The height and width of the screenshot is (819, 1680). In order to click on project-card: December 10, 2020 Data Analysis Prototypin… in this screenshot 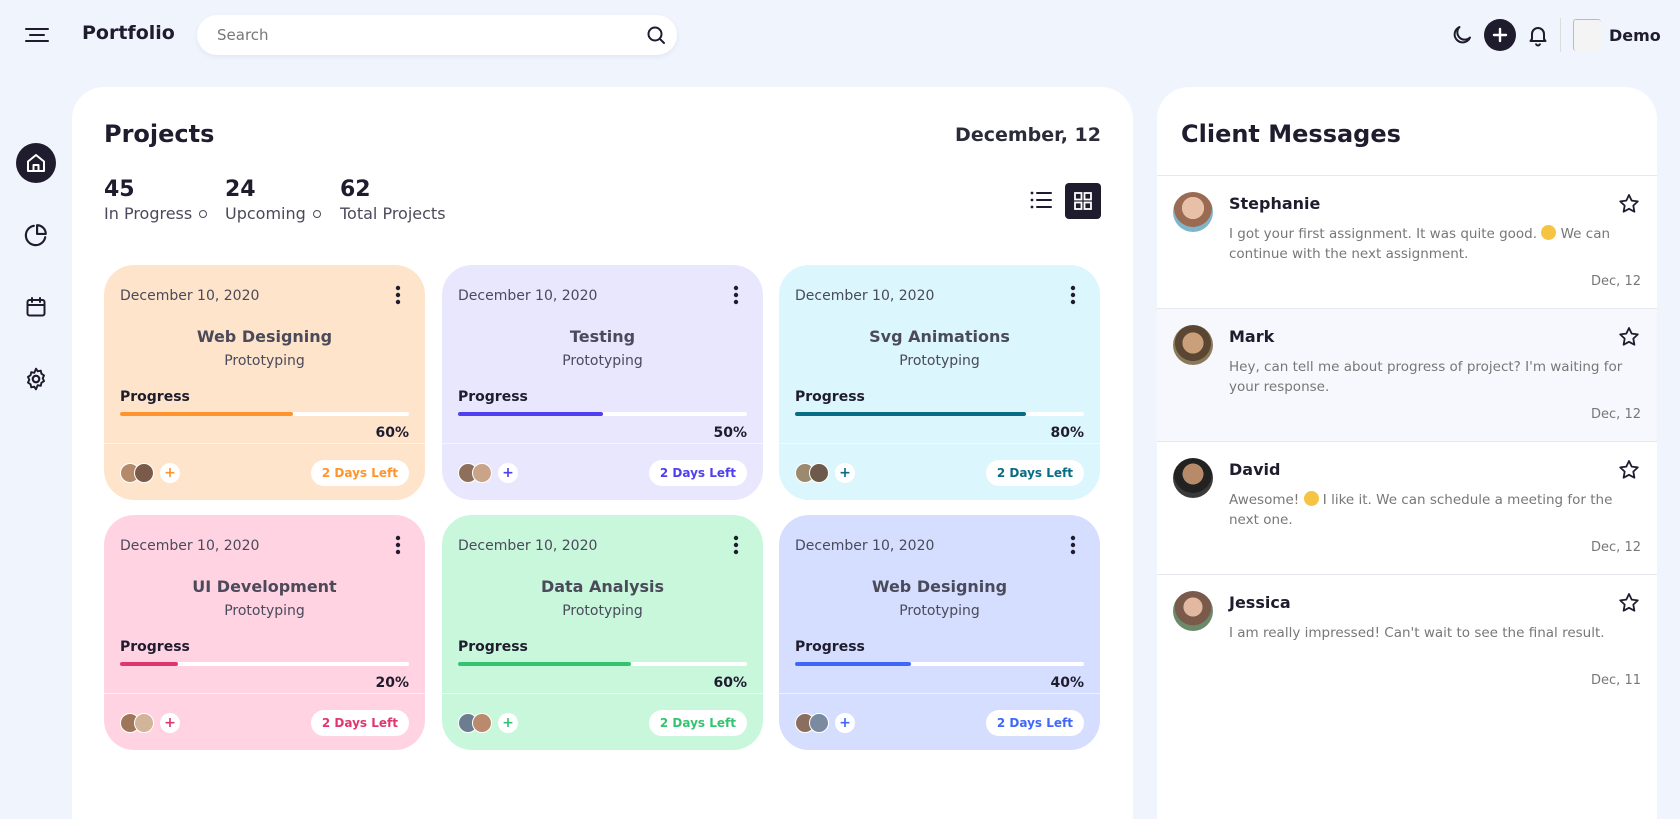, I will do `click(602, 632)`.